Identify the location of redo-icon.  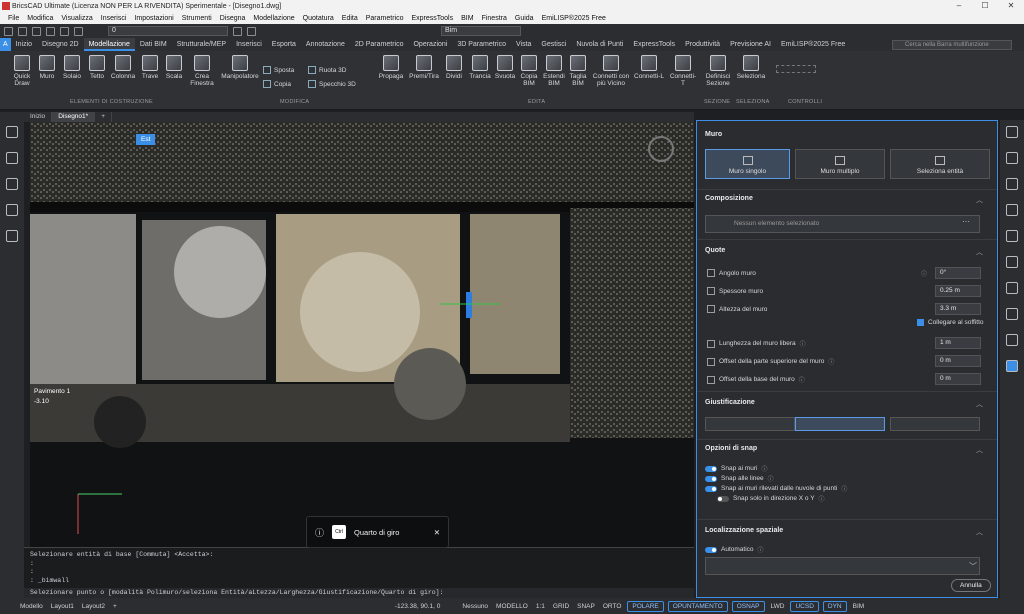
(78, 31).